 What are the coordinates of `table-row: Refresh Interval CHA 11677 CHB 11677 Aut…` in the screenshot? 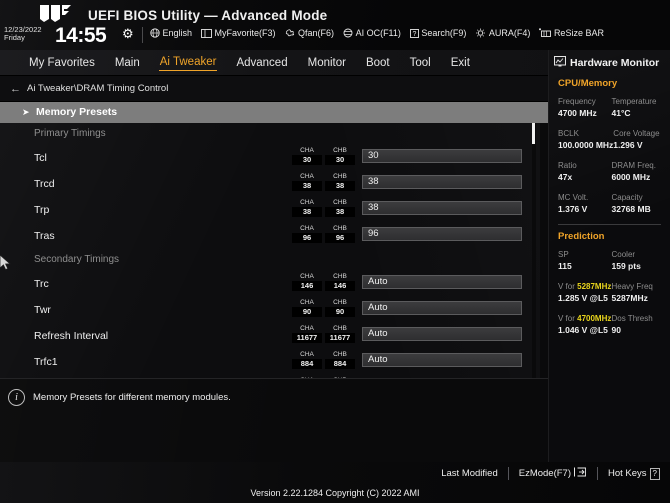 It's located at (274, 336).